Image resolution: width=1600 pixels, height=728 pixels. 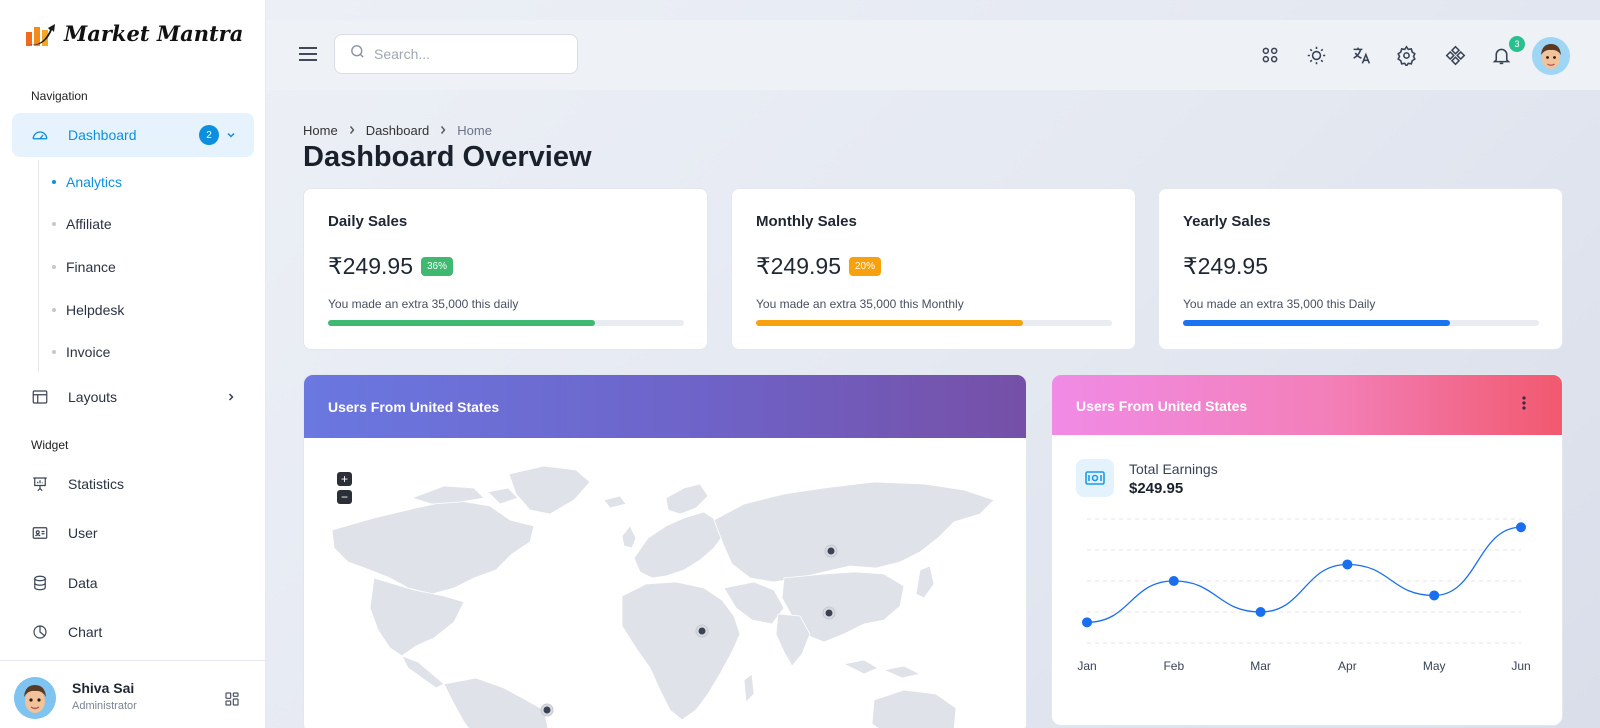 What do you see at coordinates (1434, 595) in the screenshot?
I see `data-point-may` at bounding box center [1434, 595].